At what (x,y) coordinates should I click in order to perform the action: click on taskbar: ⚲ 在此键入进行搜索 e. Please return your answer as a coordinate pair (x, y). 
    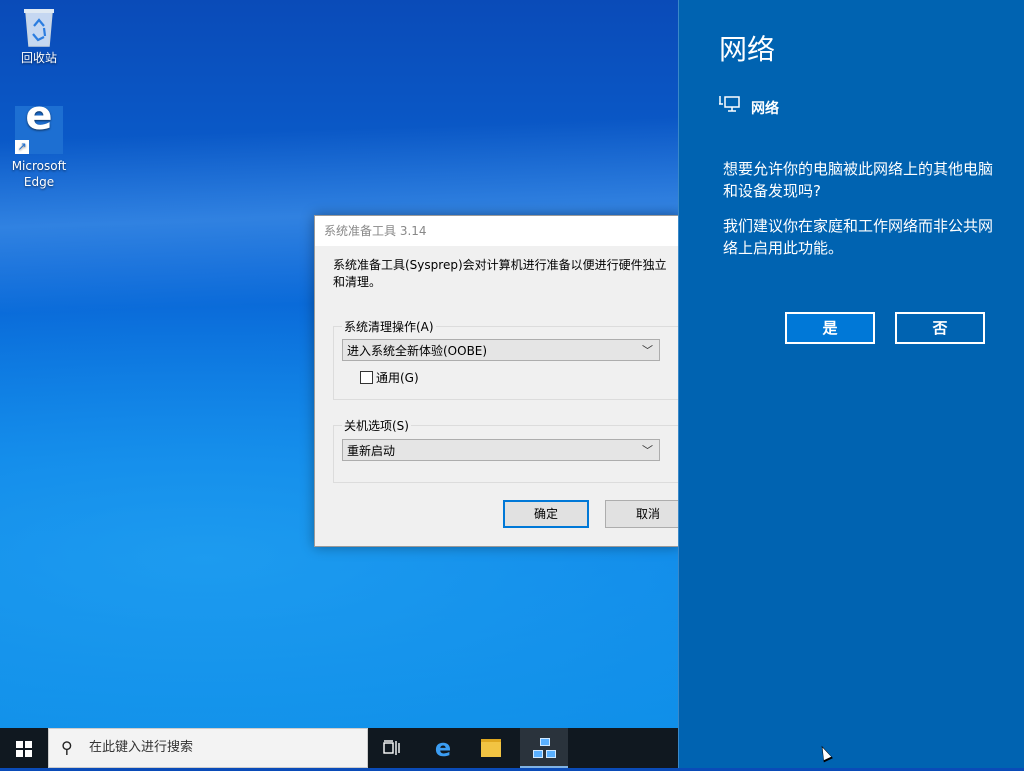
    Looking at the image, I should click on (339, 748).